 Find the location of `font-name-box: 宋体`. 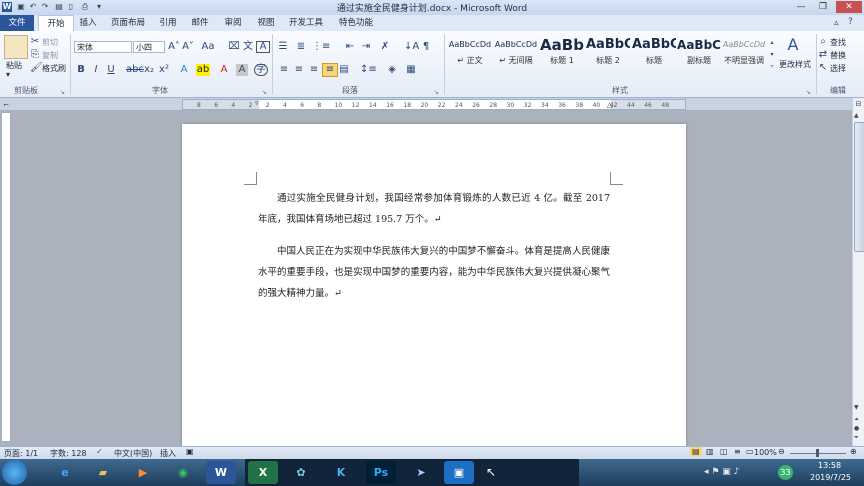

font-name-box: 宋体 is located at coordinates (103, 47).